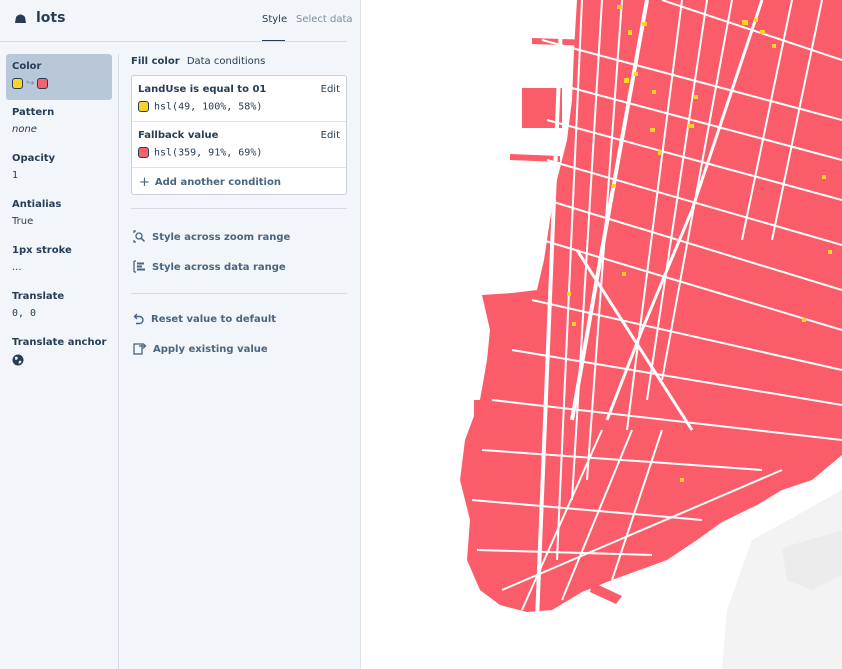 This screenshot has height=669, width=842. Describe the element at coordinates (139, 236) in the screenshot. I see `zoom-range-icon` at that location.